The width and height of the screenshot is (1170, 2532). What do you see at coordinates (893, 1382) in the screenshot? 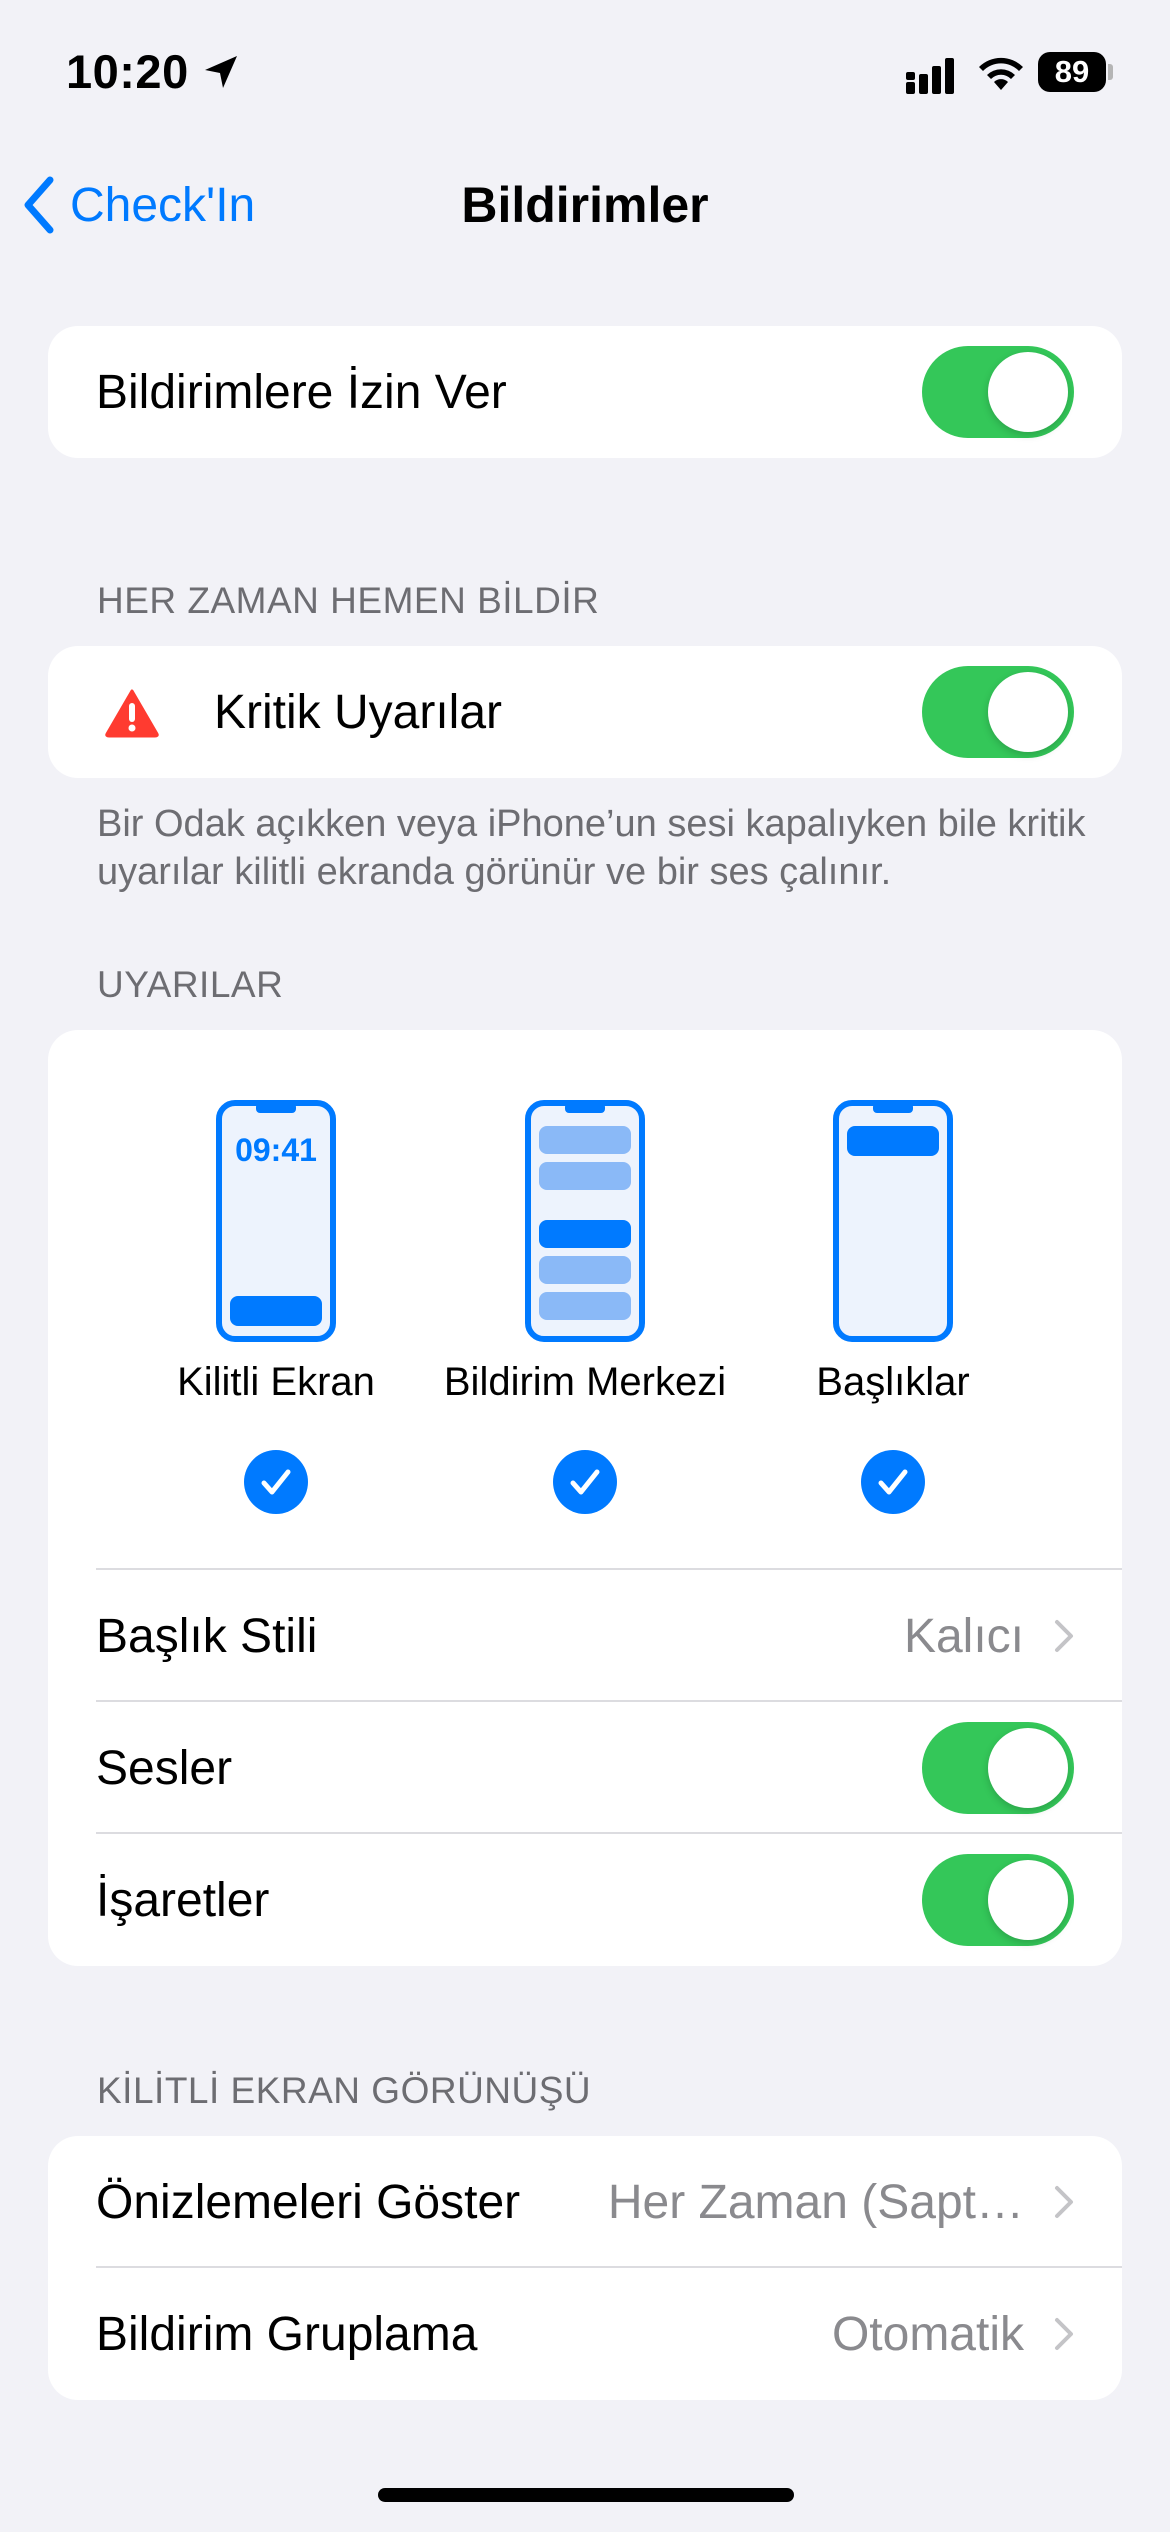
I see `alert-style-label: Başlıklar` at bounding box center [893, 1382].